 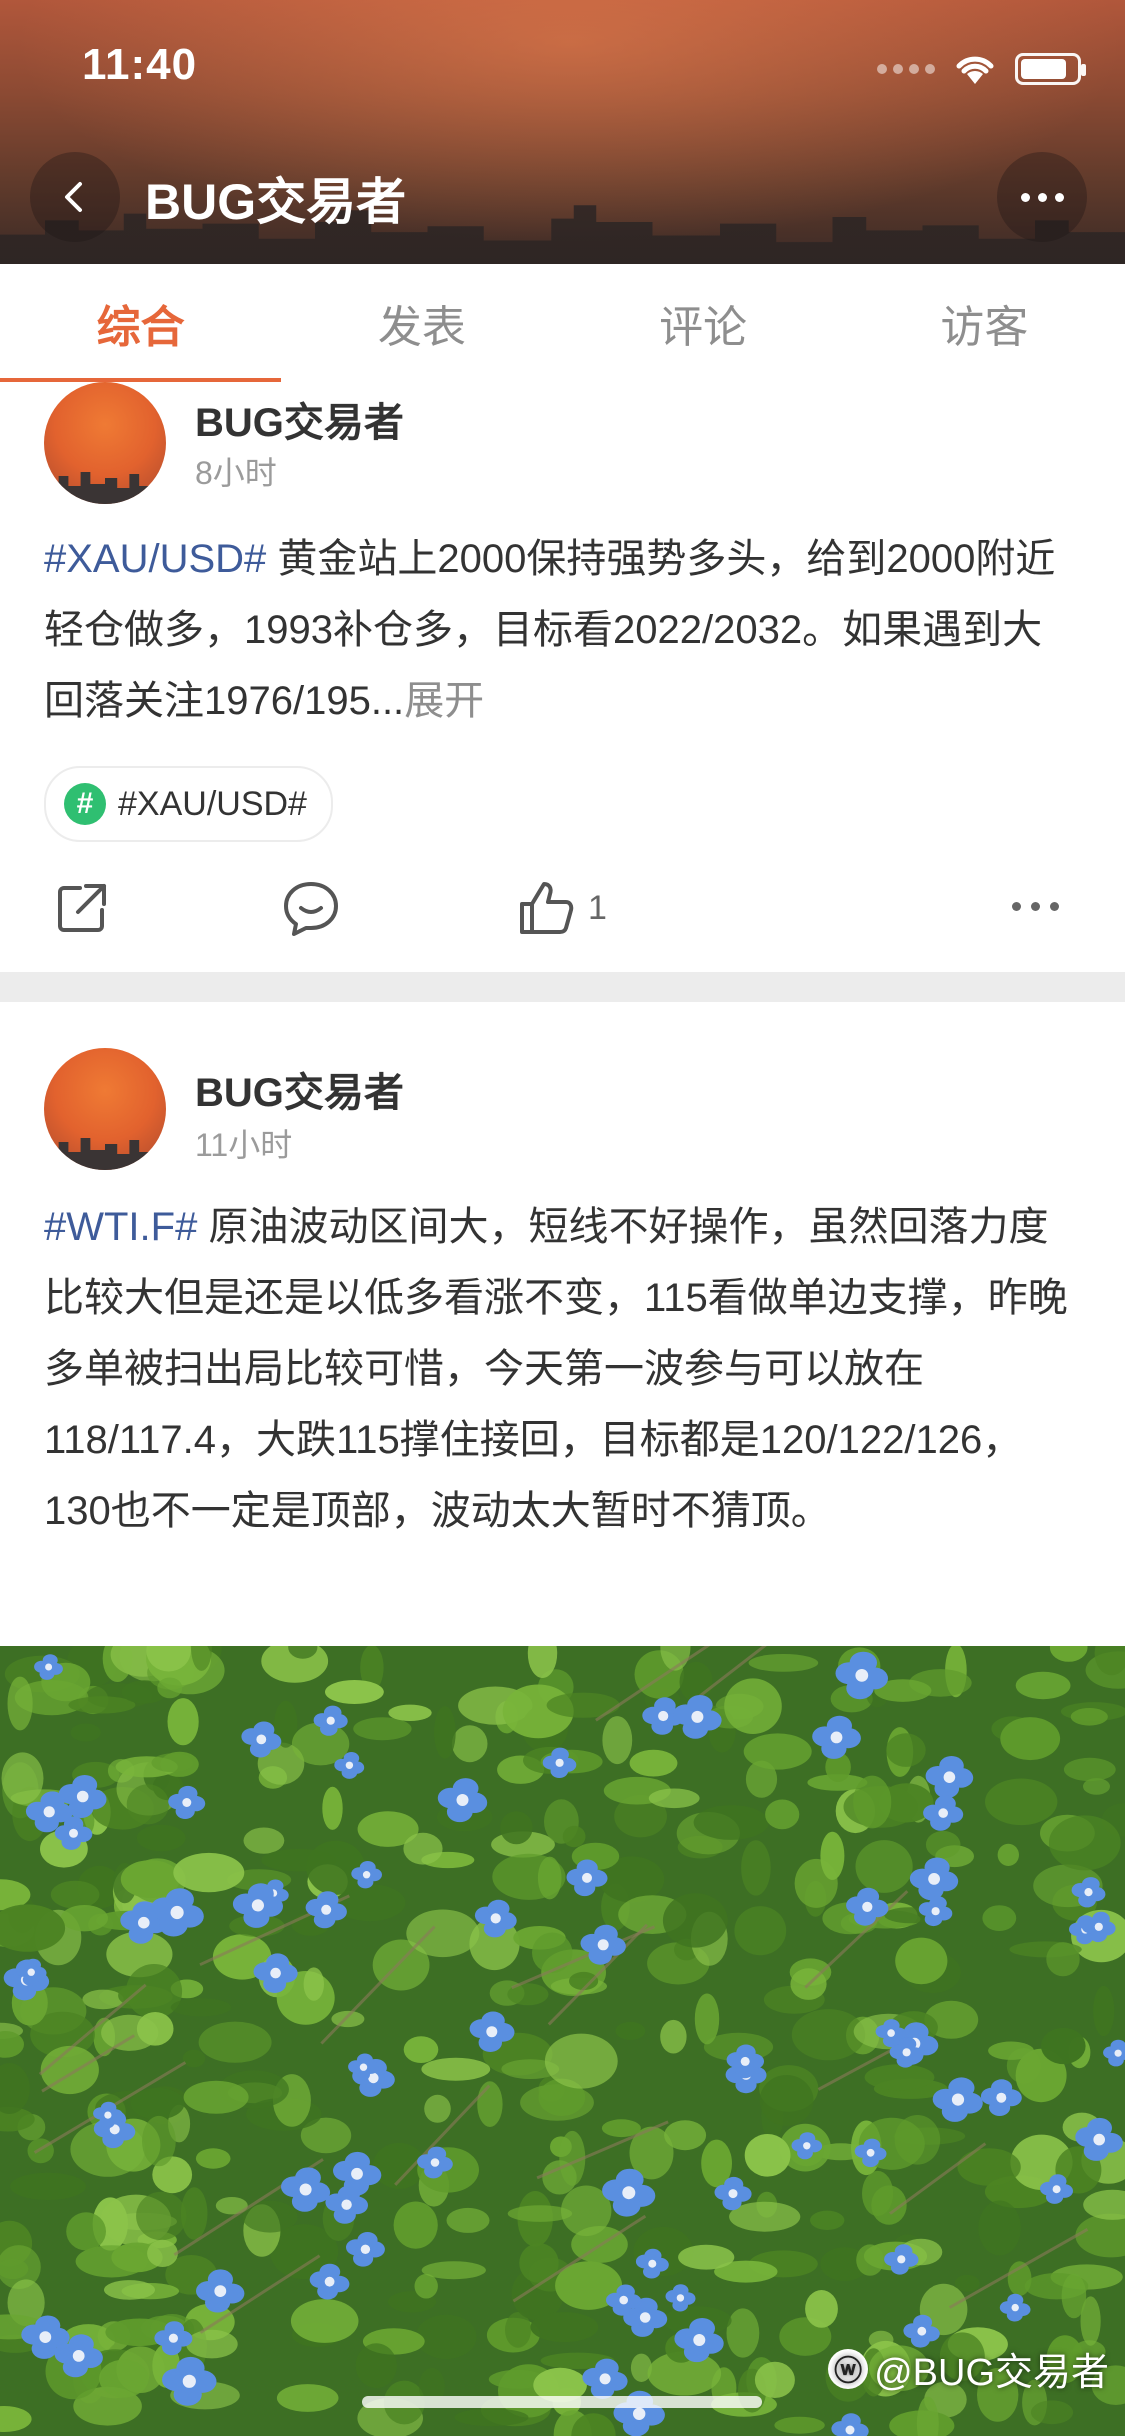 I want to click on status-time: 11:40, so click(x=140, y=64).